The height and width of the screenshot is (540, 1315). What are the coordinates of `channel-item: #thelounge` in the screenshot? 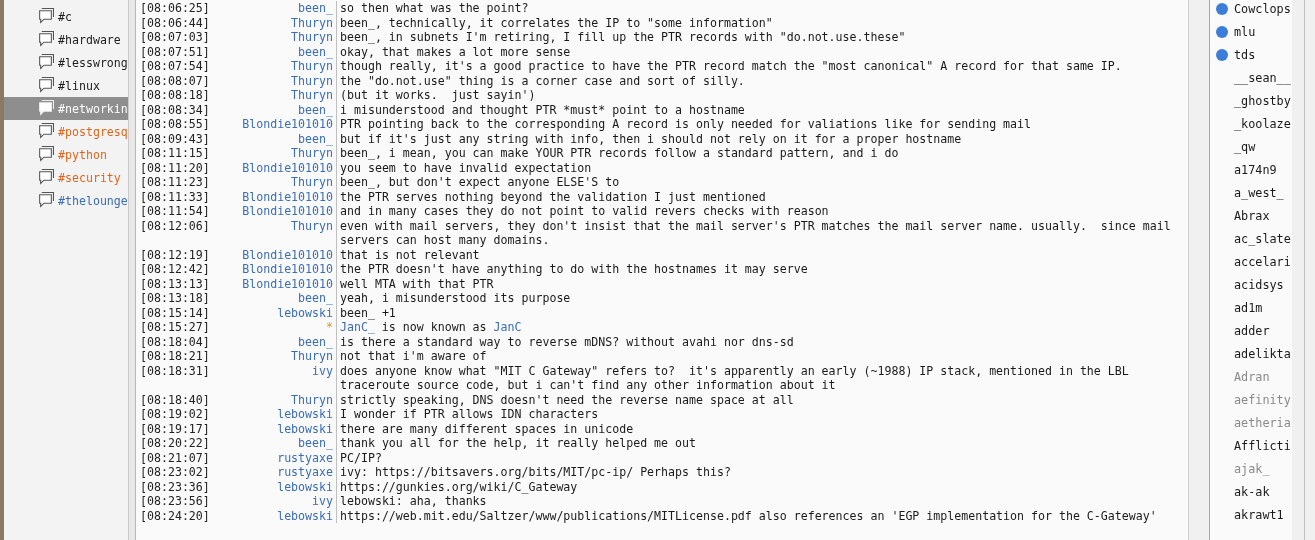 It's located at (66, 200).